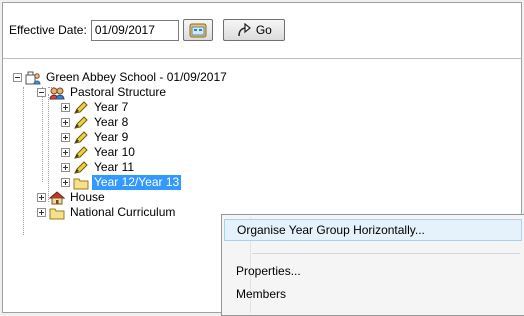  I want to click on tree-label: Year 7, so click(111, 107).